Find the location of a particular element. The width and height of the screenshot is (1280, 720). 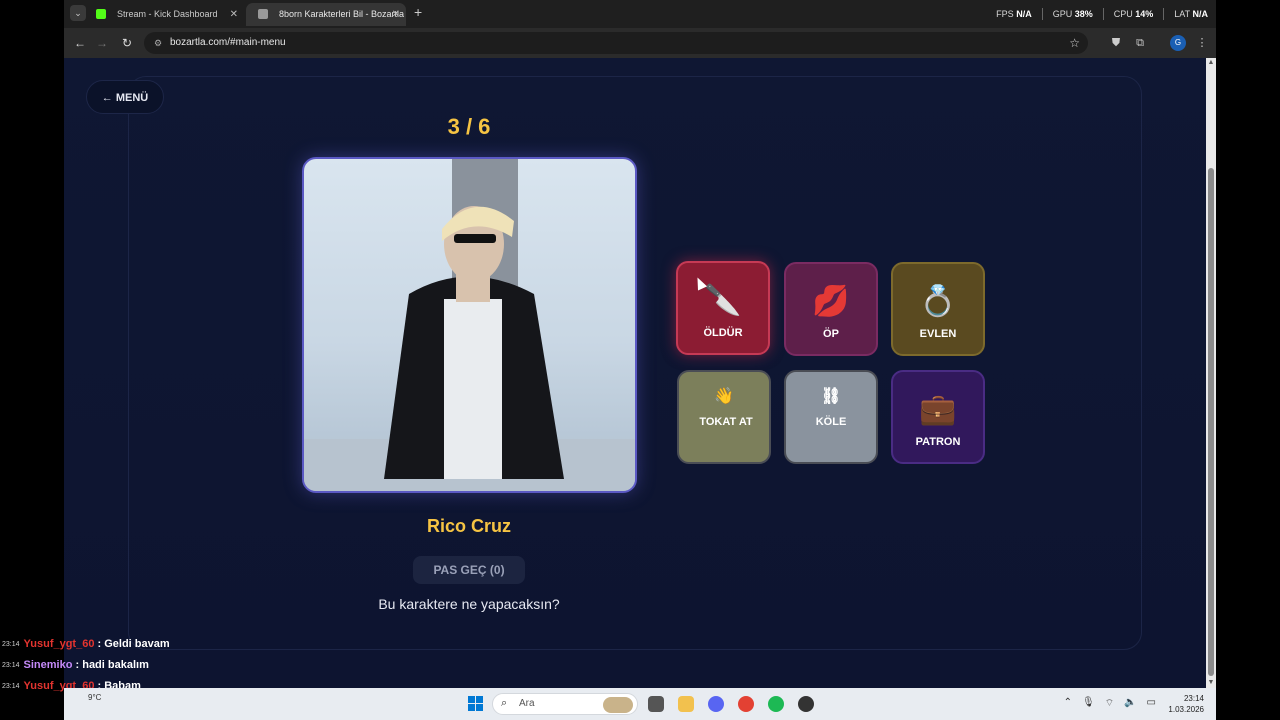

chain-icon: ⛓ is located at coordinates (831, 396).